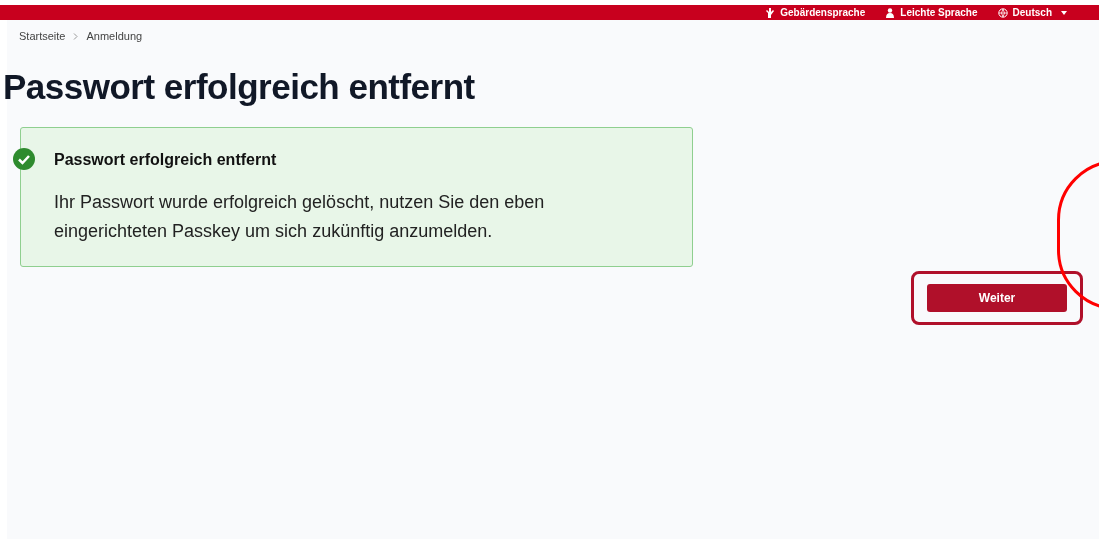 The image size is (1099, 539). Describe the element at coordinates (770, 12) in the screenshot. I see `hand-icon` at that location.